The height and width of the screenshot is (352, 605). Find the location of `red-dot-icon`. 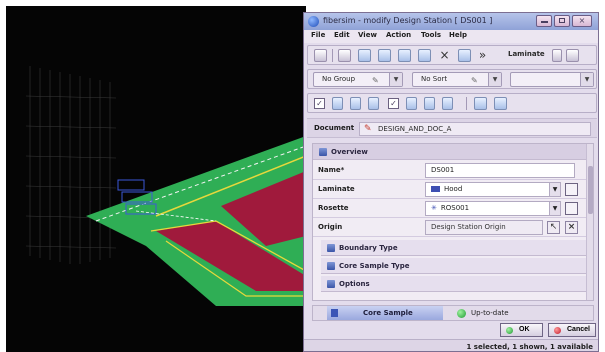

red-dot-icon is located at coordinates (557, 330).